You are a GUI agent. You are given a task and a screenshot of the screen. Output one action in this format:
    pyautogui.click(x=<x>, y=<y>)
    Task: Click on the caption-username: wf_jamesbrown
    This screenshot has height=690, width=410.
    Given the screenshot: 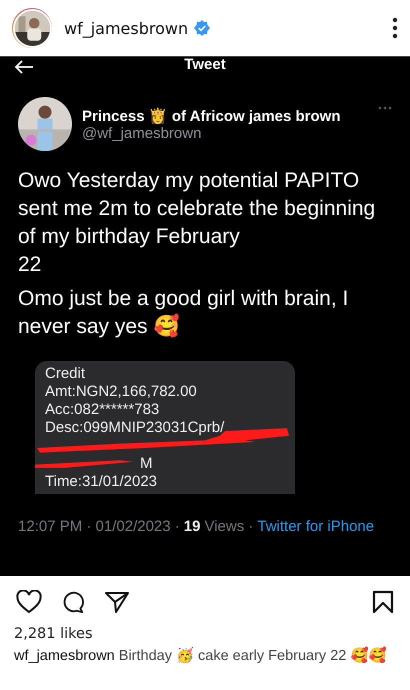 What is the action you would take?
    pyautogui.click(x=64, y=656)
    